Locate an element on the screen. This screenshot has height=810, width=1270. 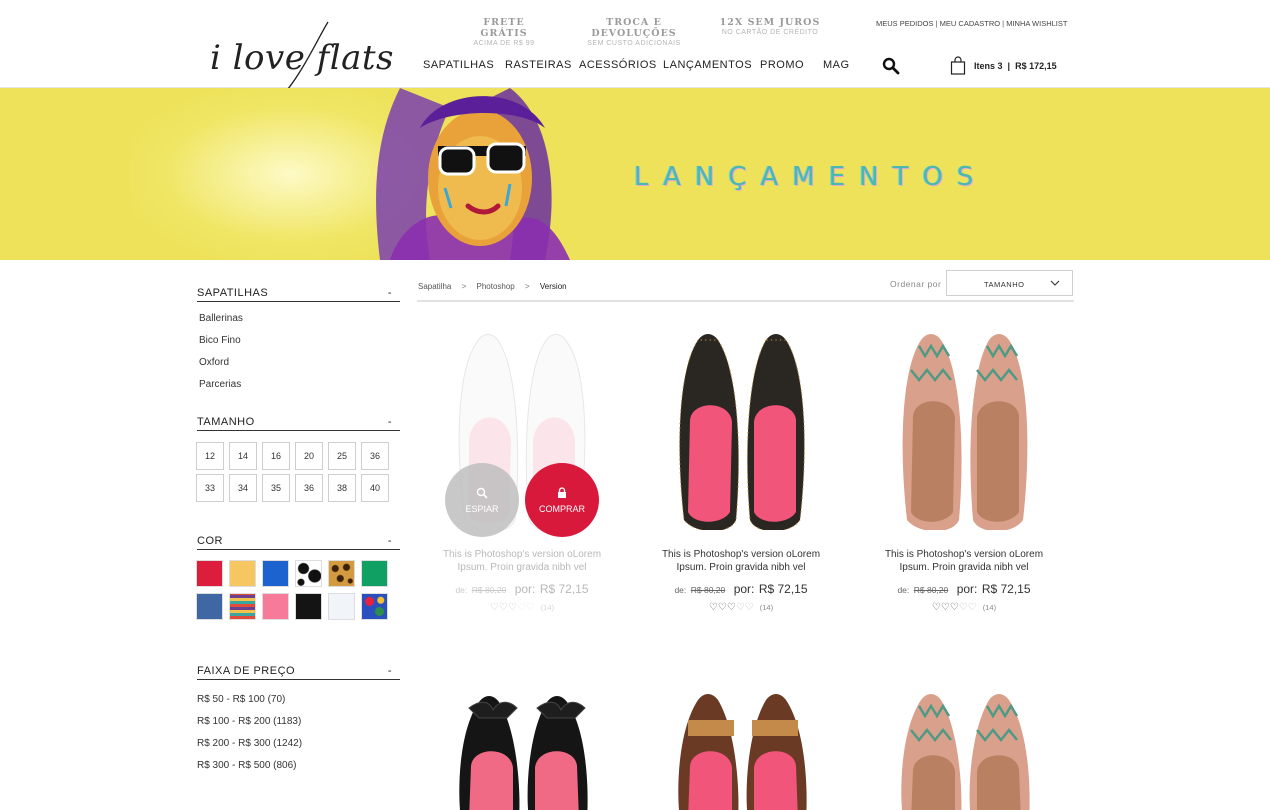
size-option: 34 is located at coordinates (243, 488).